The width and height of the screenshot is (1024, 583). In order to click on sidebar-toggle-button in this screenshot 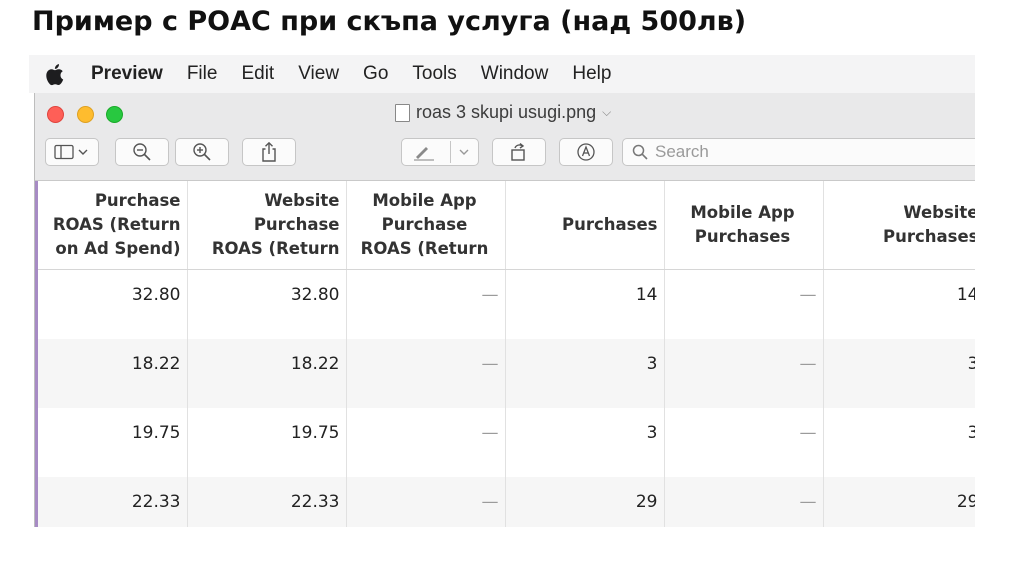, I will do `click(72, 152)`.